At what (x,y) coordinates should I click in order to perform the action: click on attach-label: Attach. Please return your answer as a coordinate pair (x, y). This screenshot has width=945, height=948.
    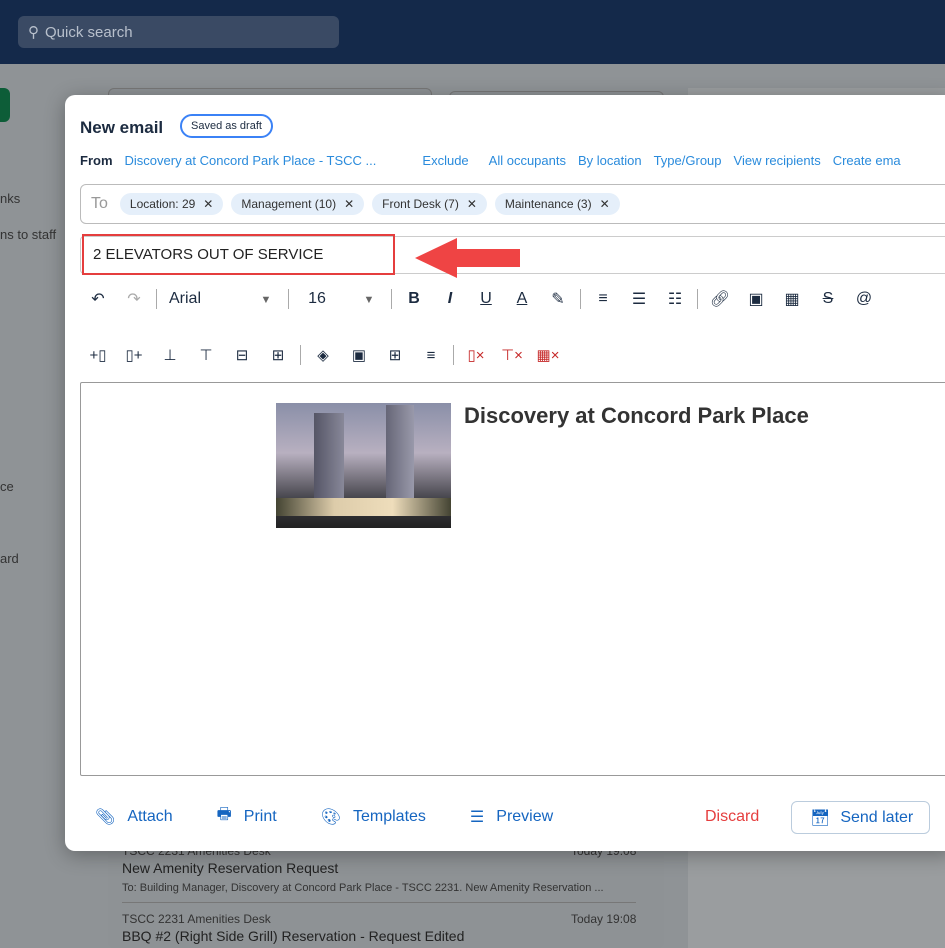
    Looking at the image, I should click on (150, 816).